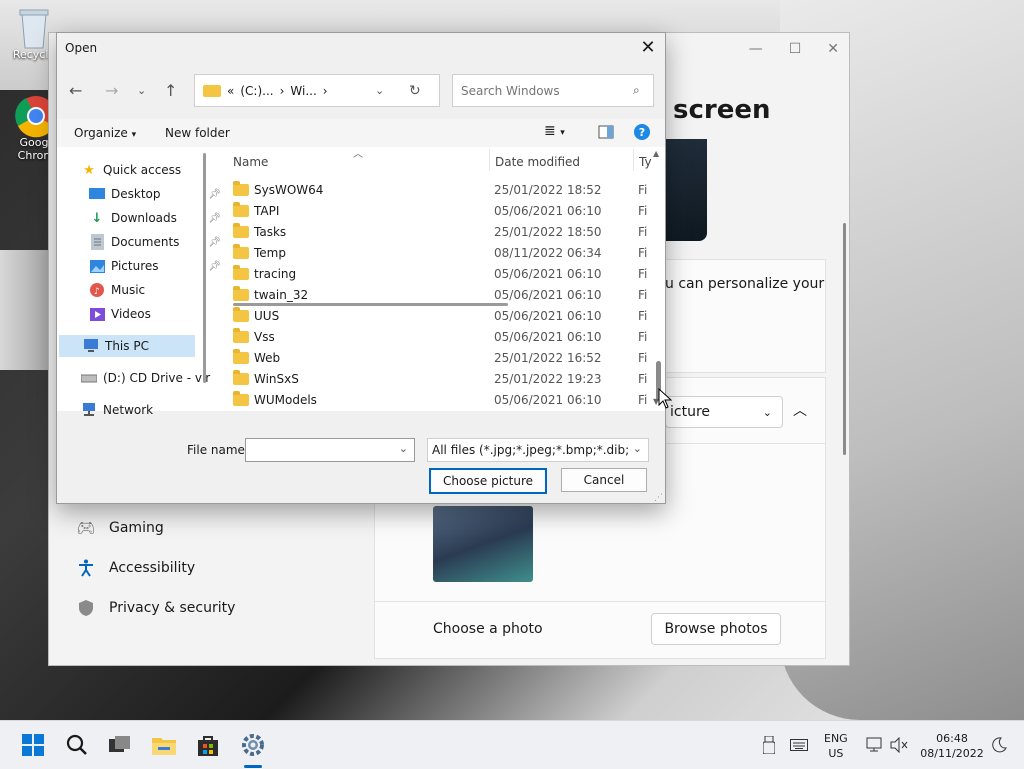 This screenshot has width=1024, height=769. I want to click on chevron-down-icon: ▾, so click(134, 135).